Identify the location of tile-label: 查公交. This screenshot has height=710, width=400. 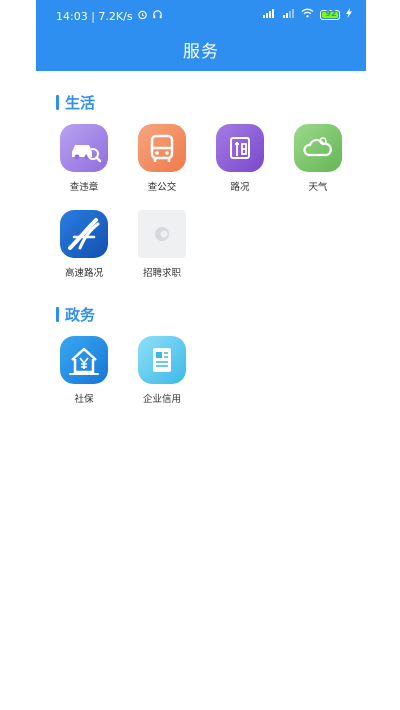
(162, 187).